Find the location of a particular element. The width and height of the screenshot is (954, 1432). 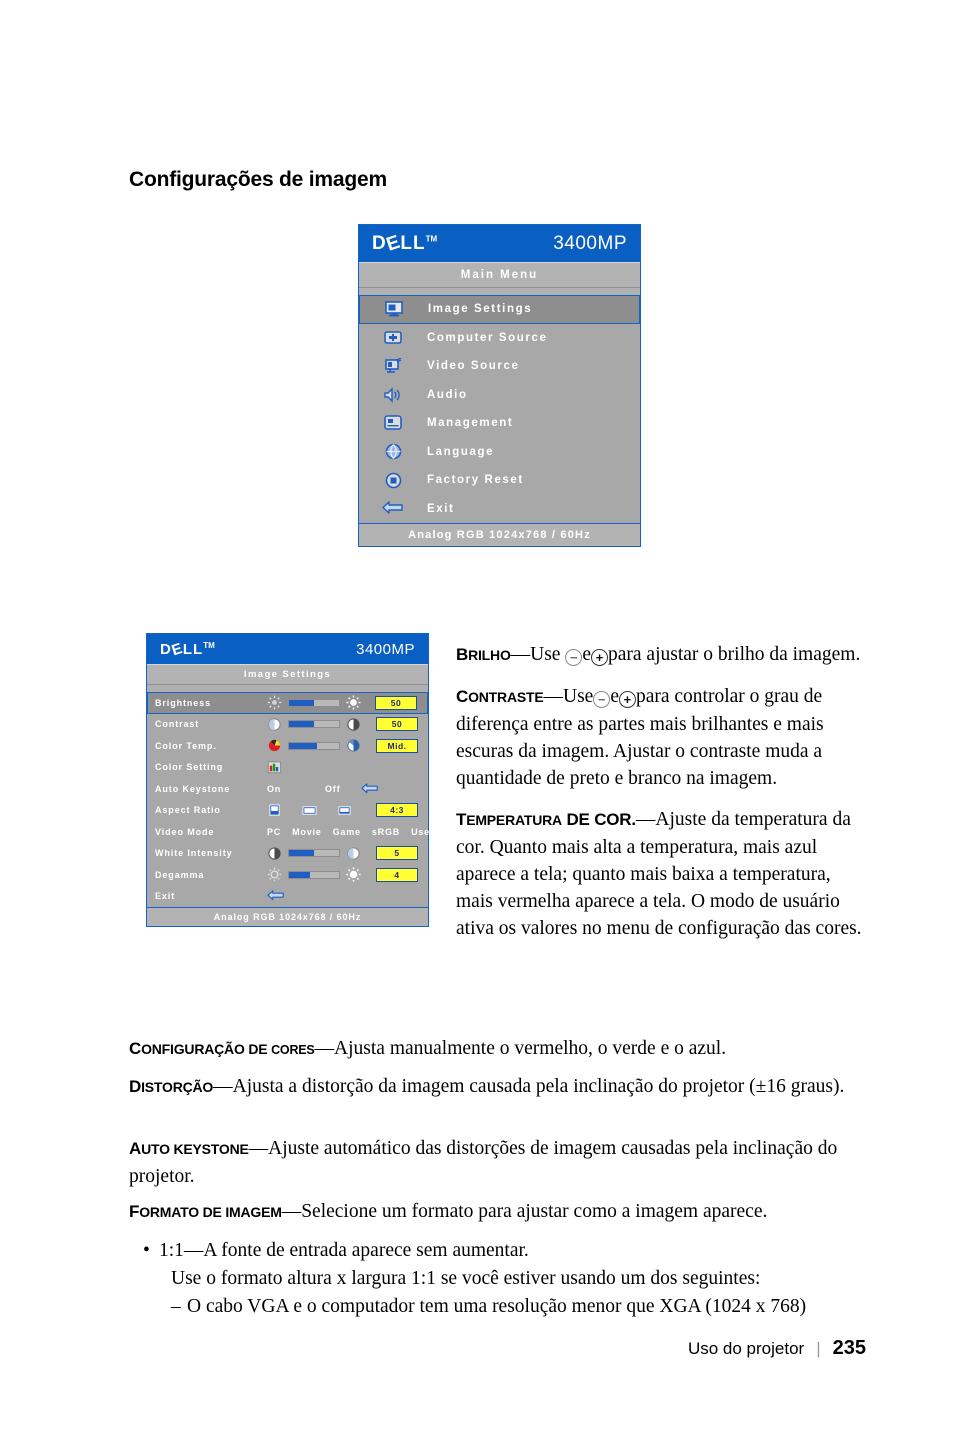

setting-row-white-intensity: White Intensity 5 is located at coordinates (287, 854).